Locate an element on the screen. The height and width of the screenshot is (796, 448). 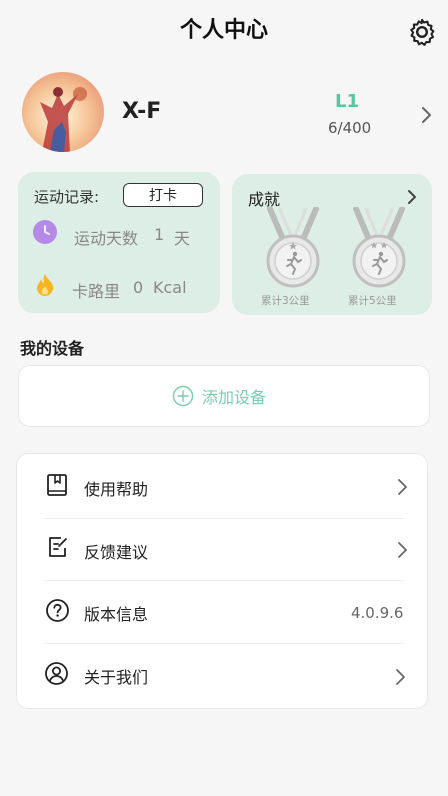
exercise-record-label: 运动记录: is located at coordinates (67, 197).